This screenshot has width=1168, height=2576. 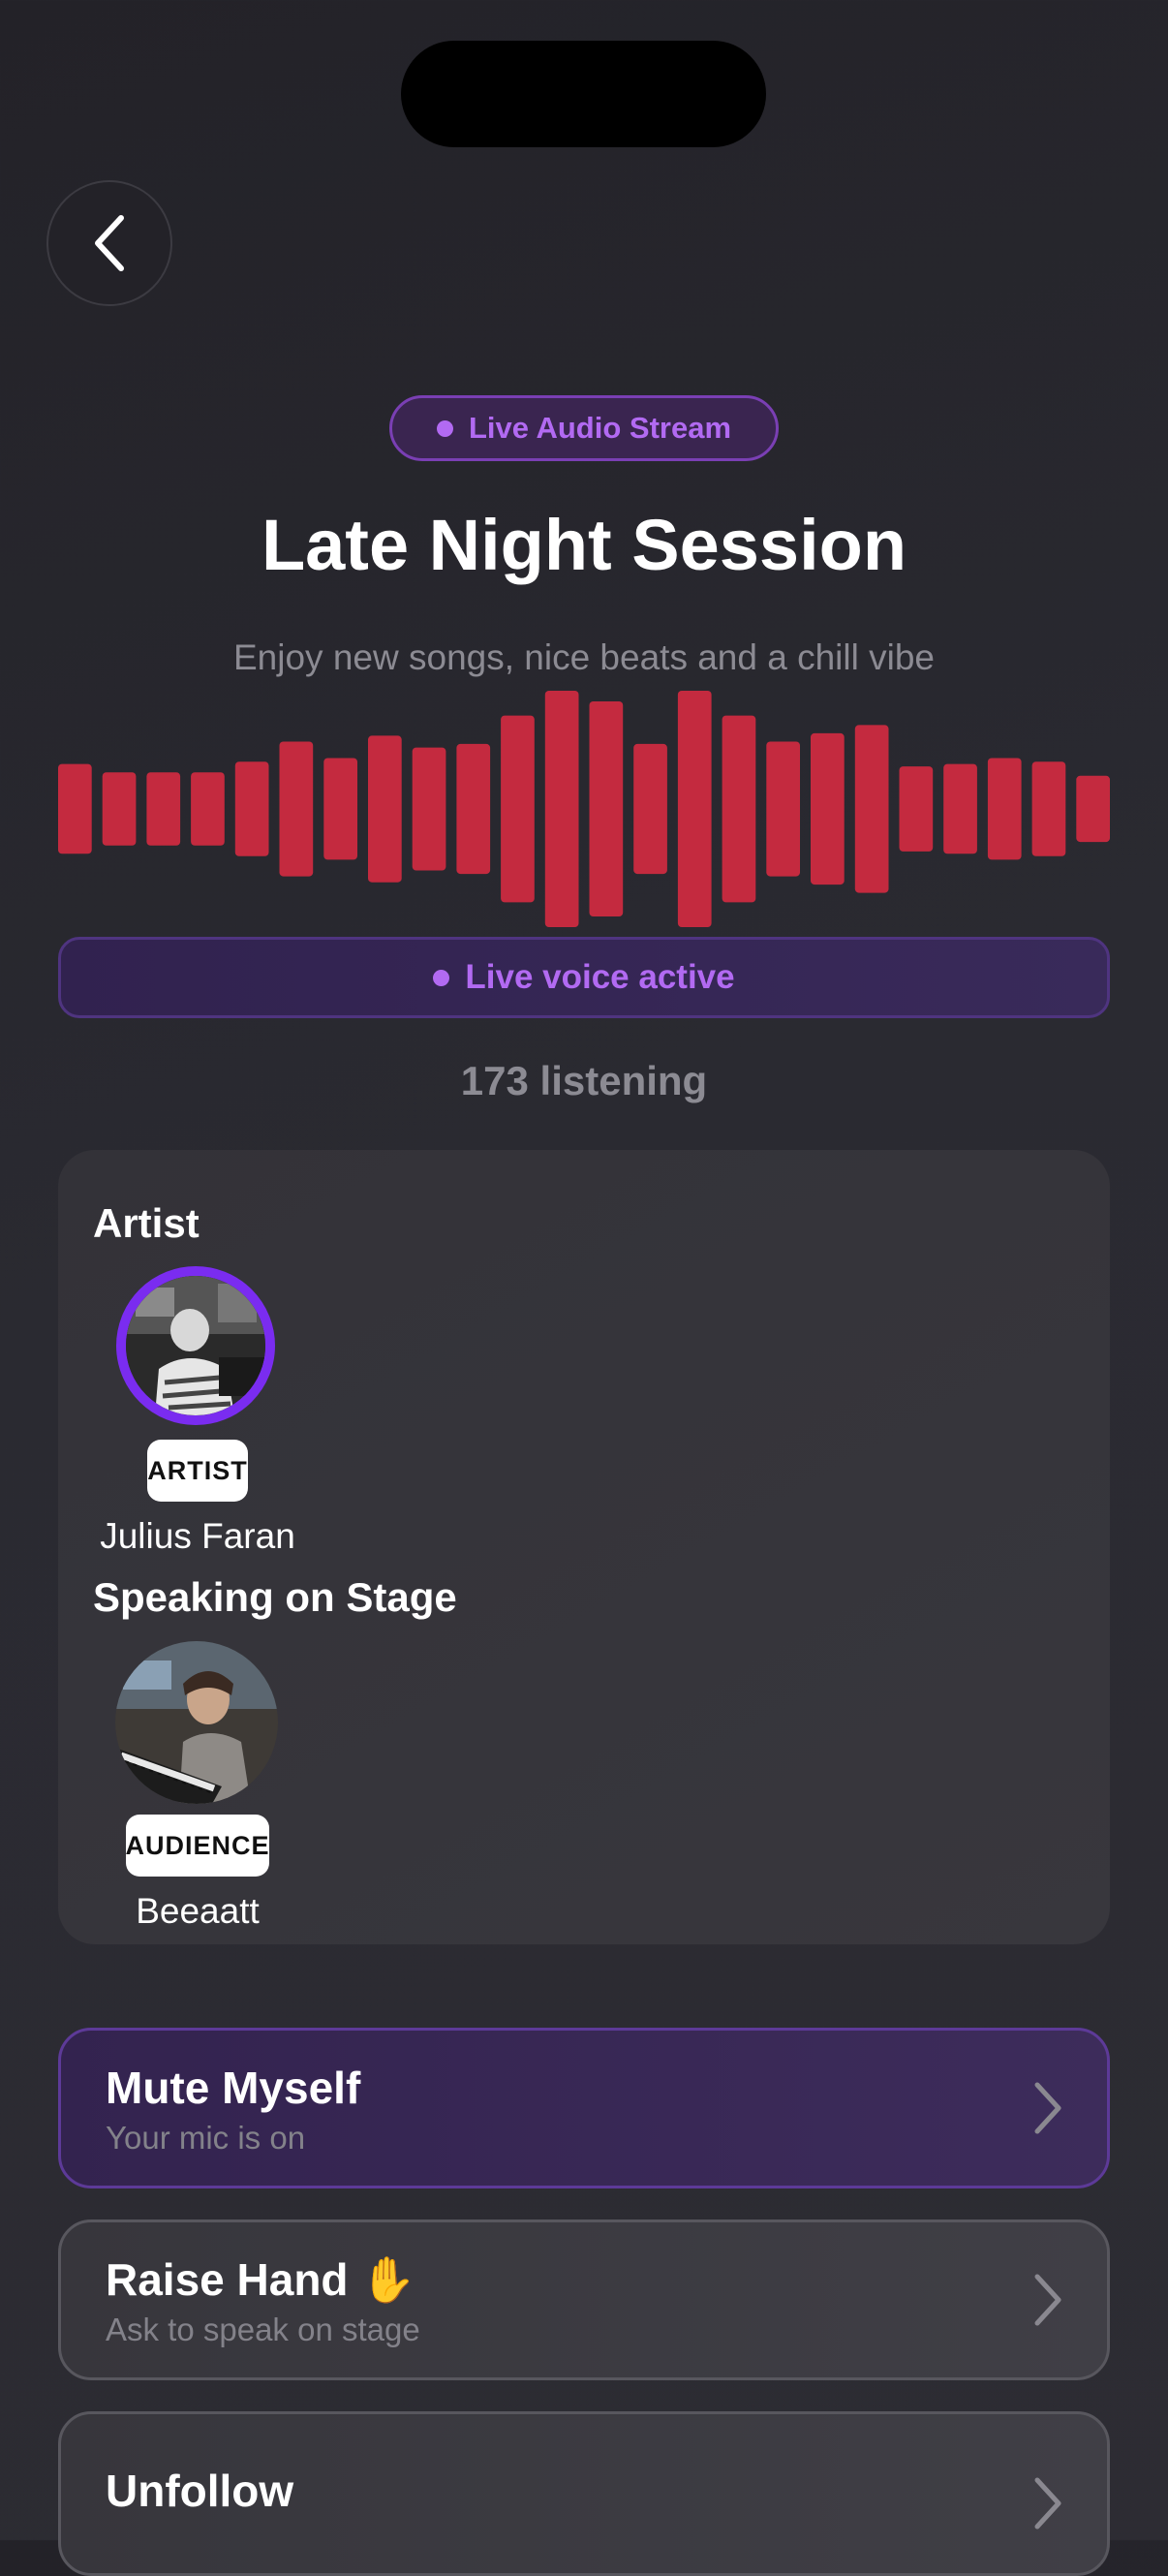 I want to click on live-voice-status: Live voice active, so click(x=584, y=977).